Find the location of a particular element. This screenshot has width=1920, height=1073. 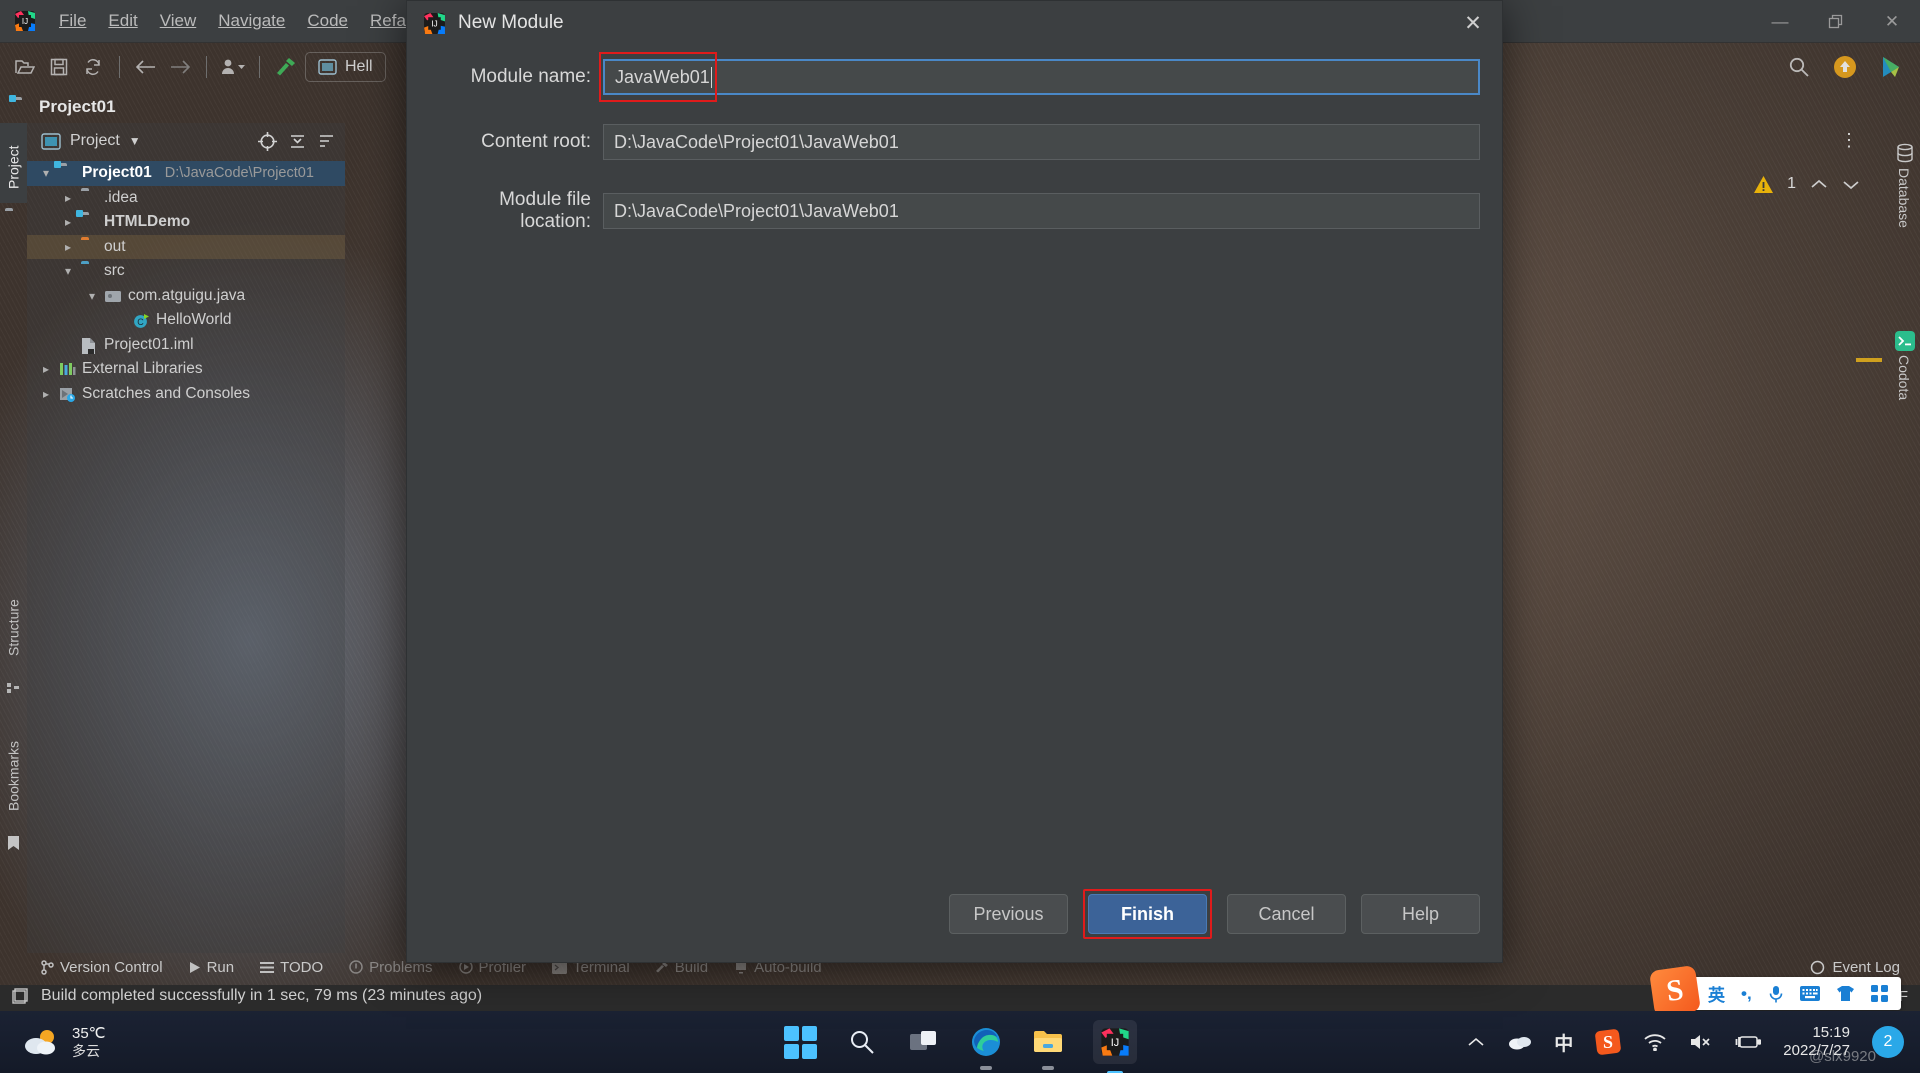

ime-lang-glyph: 英 is located at coordinates (1716, 993).